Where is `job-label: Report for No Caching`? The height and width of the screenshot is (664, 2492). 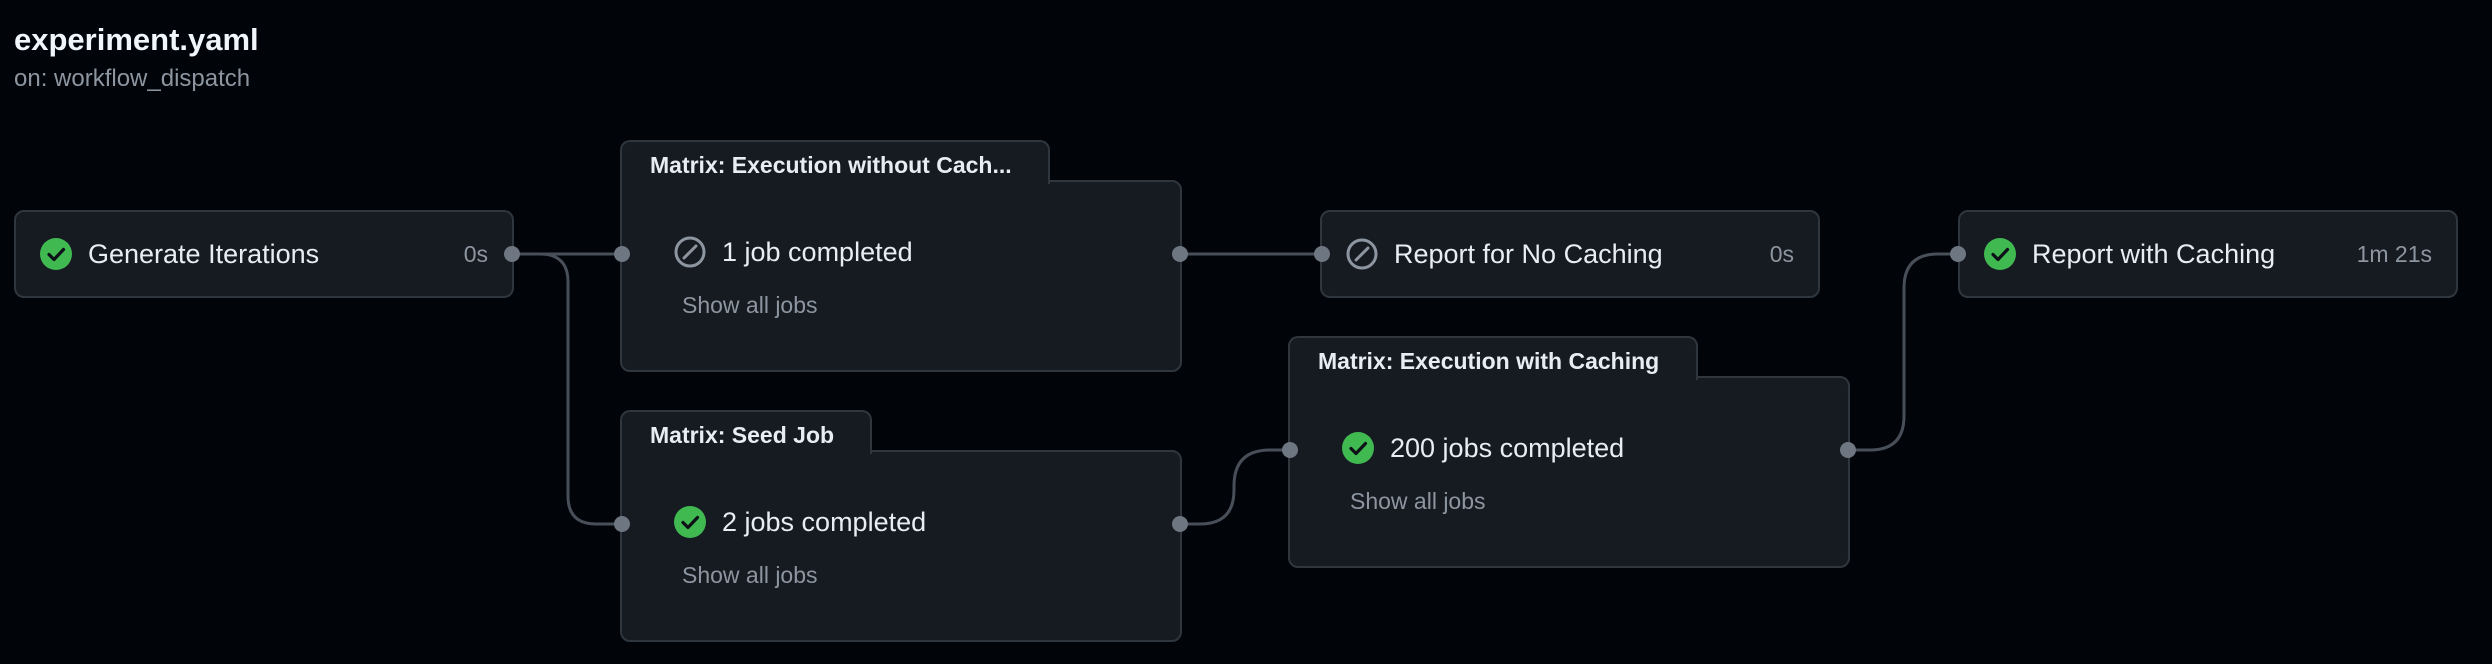 job-label: Report for No Caching is located at coordinates (1528, 253).